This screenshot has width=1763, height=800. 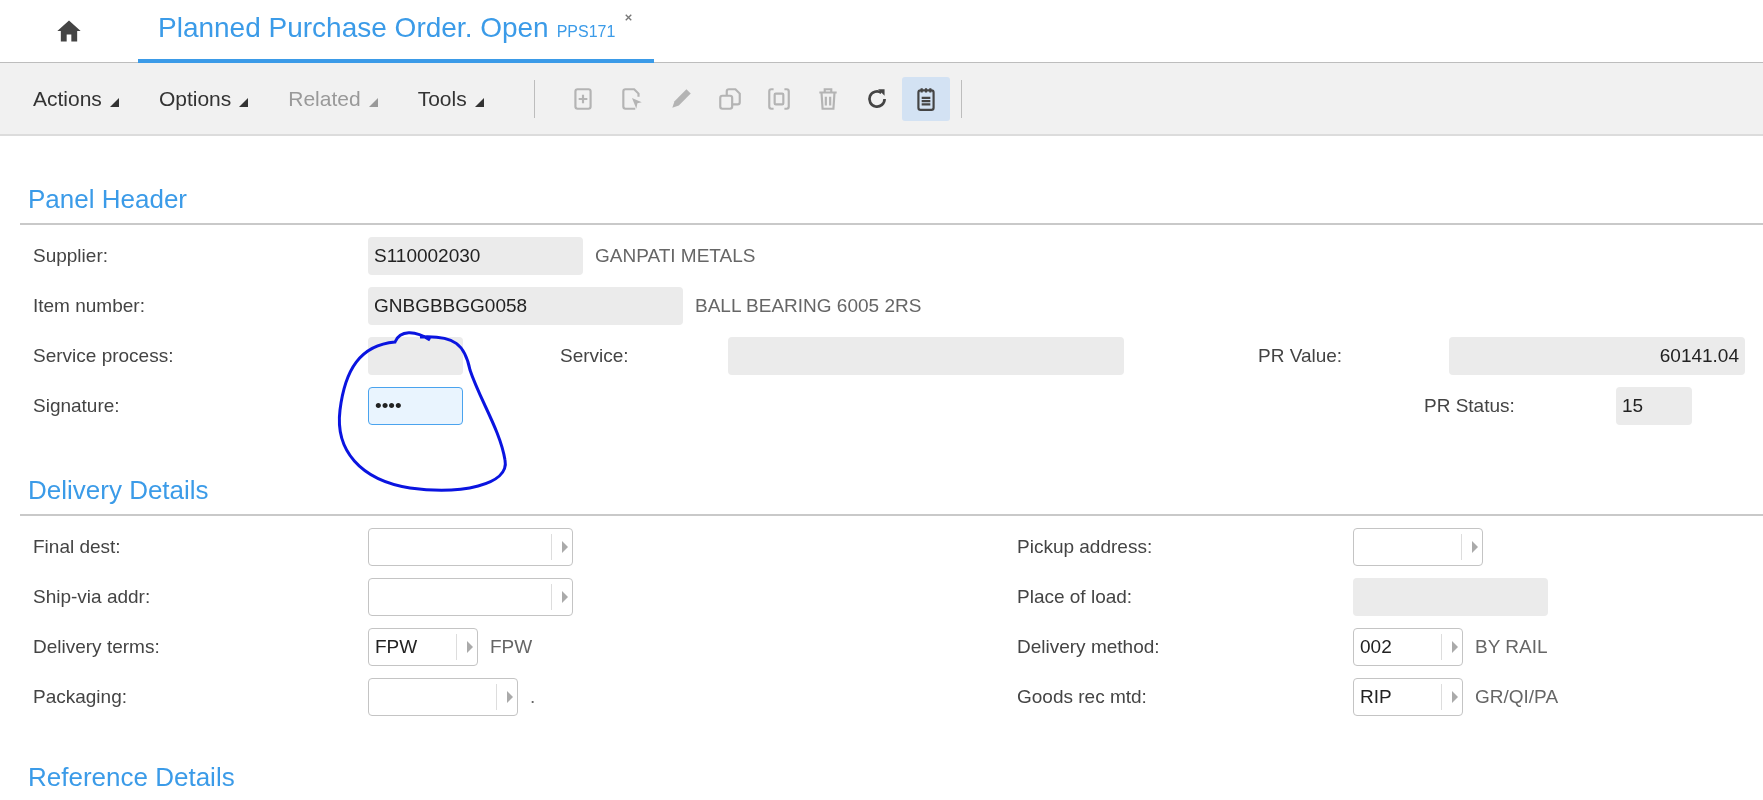 I want to click on menu-button: Actions, so click(x=76, y=98).